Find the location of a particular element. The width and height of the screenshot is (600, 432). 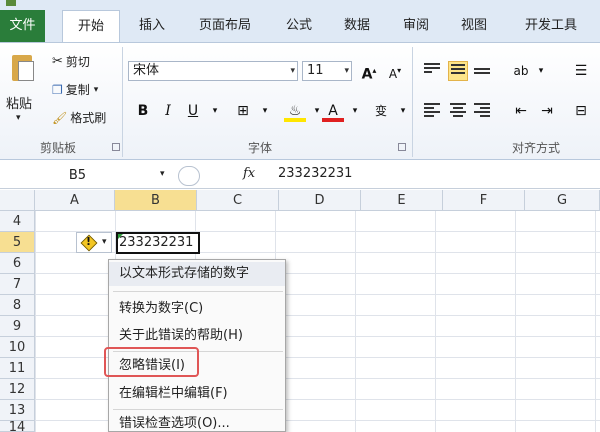

paste-button: 粘贴 is located at coordinates (19, 102).